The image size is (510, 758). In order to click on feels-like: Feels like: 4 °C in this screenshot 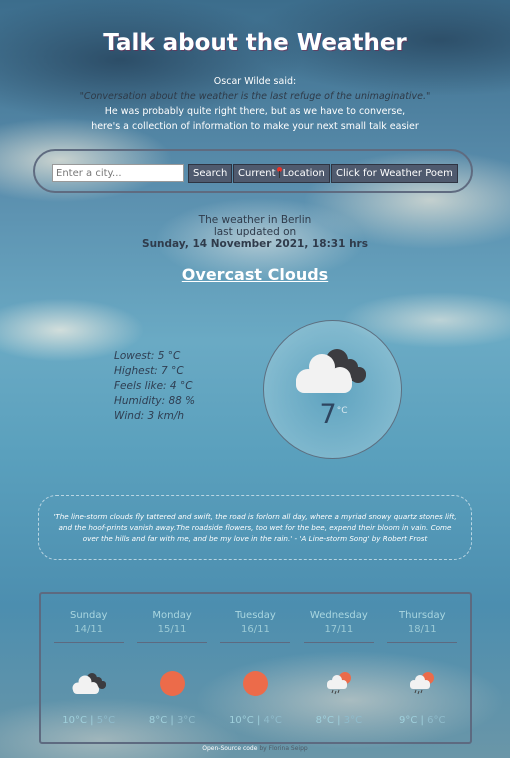, I will do `click(153, 386)`.